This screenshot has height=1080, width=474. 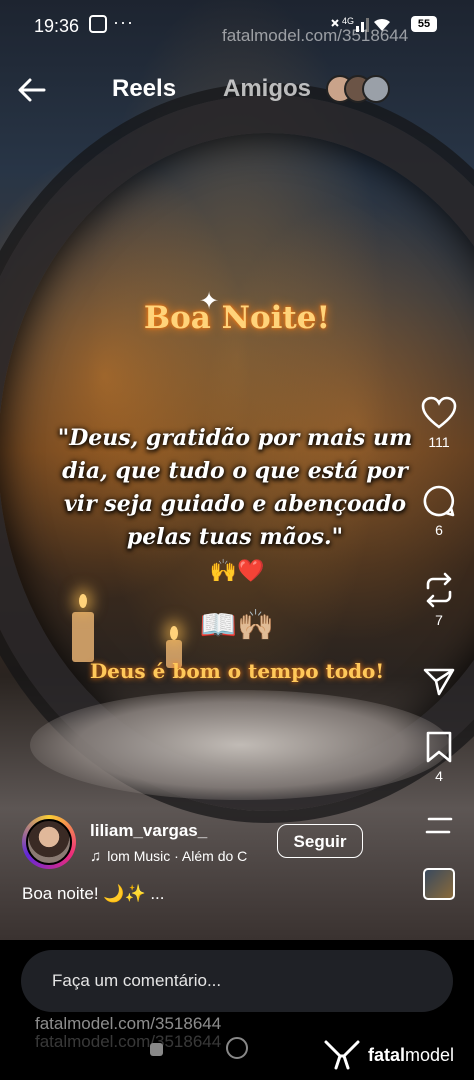 I want to click on emoji-book-hands: 📖🙌🏼, so click(x=237, y=625).